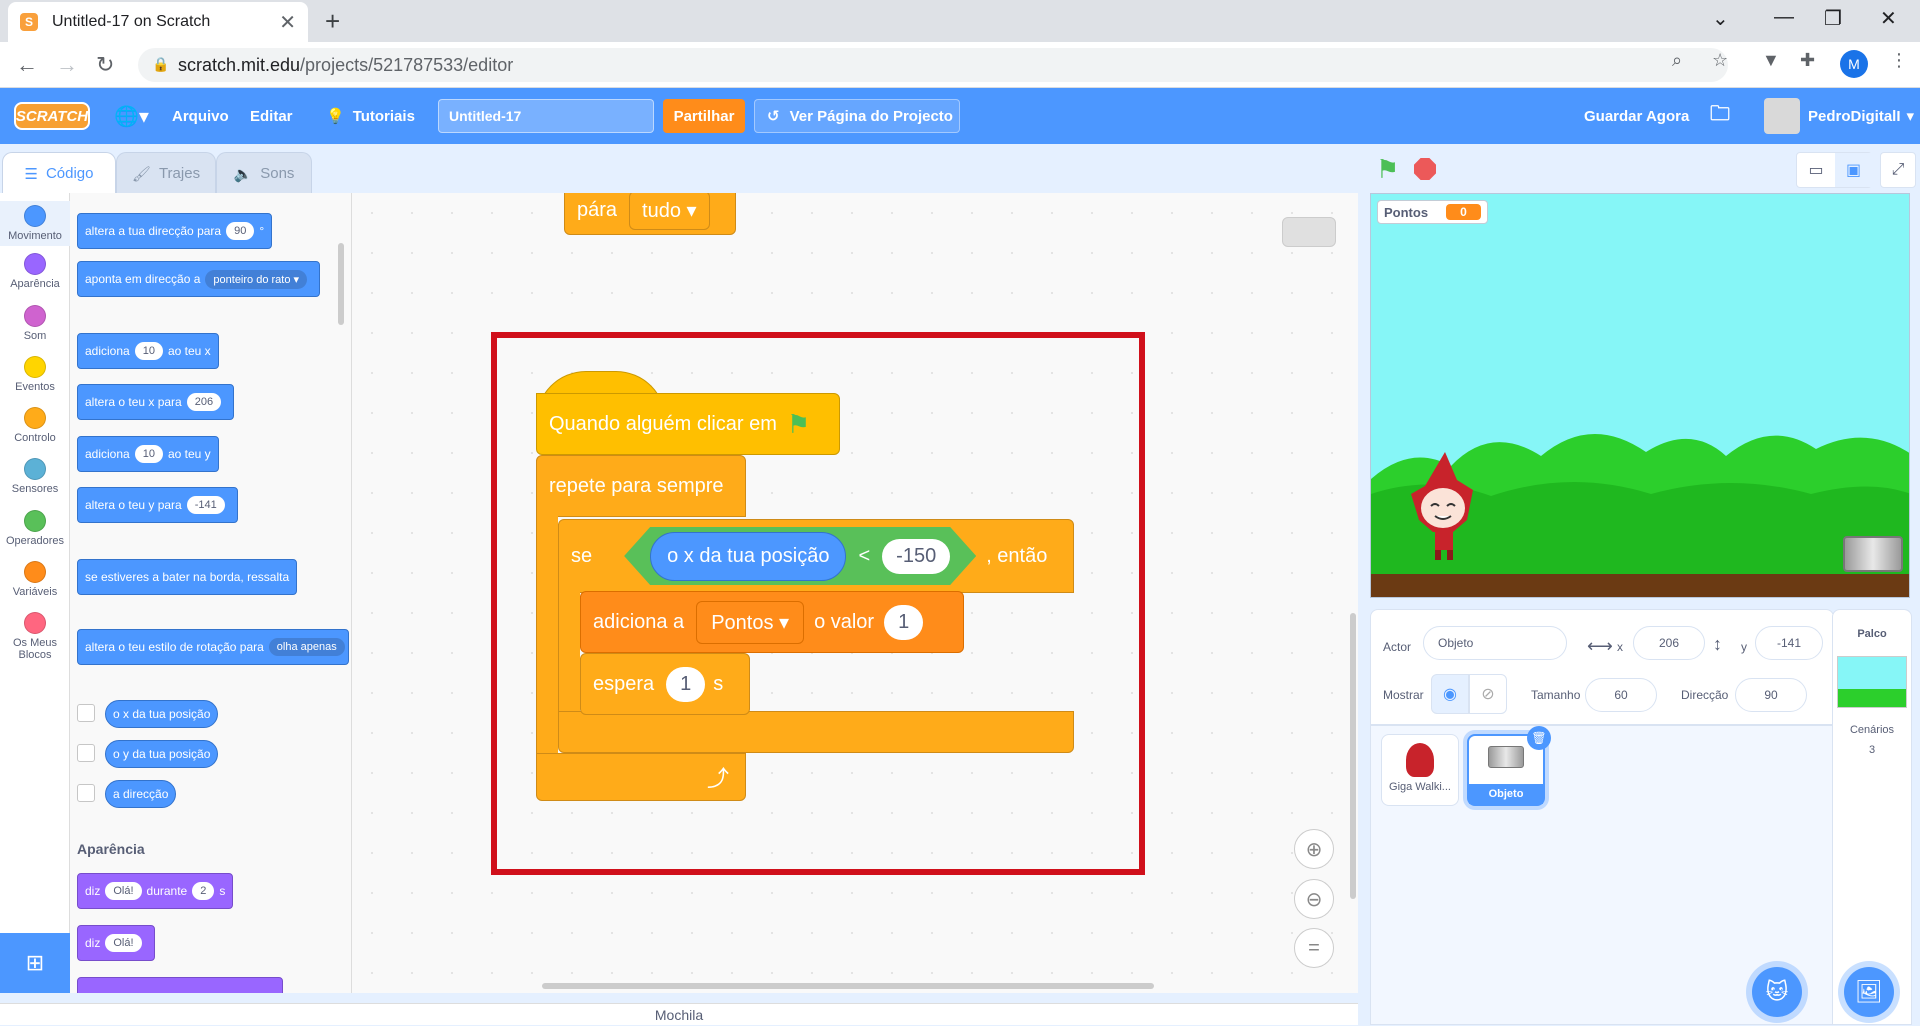 The width and height of the screenshot is (1920, 1026). I want to click on stop-sign-icon, so click(1425, 169).